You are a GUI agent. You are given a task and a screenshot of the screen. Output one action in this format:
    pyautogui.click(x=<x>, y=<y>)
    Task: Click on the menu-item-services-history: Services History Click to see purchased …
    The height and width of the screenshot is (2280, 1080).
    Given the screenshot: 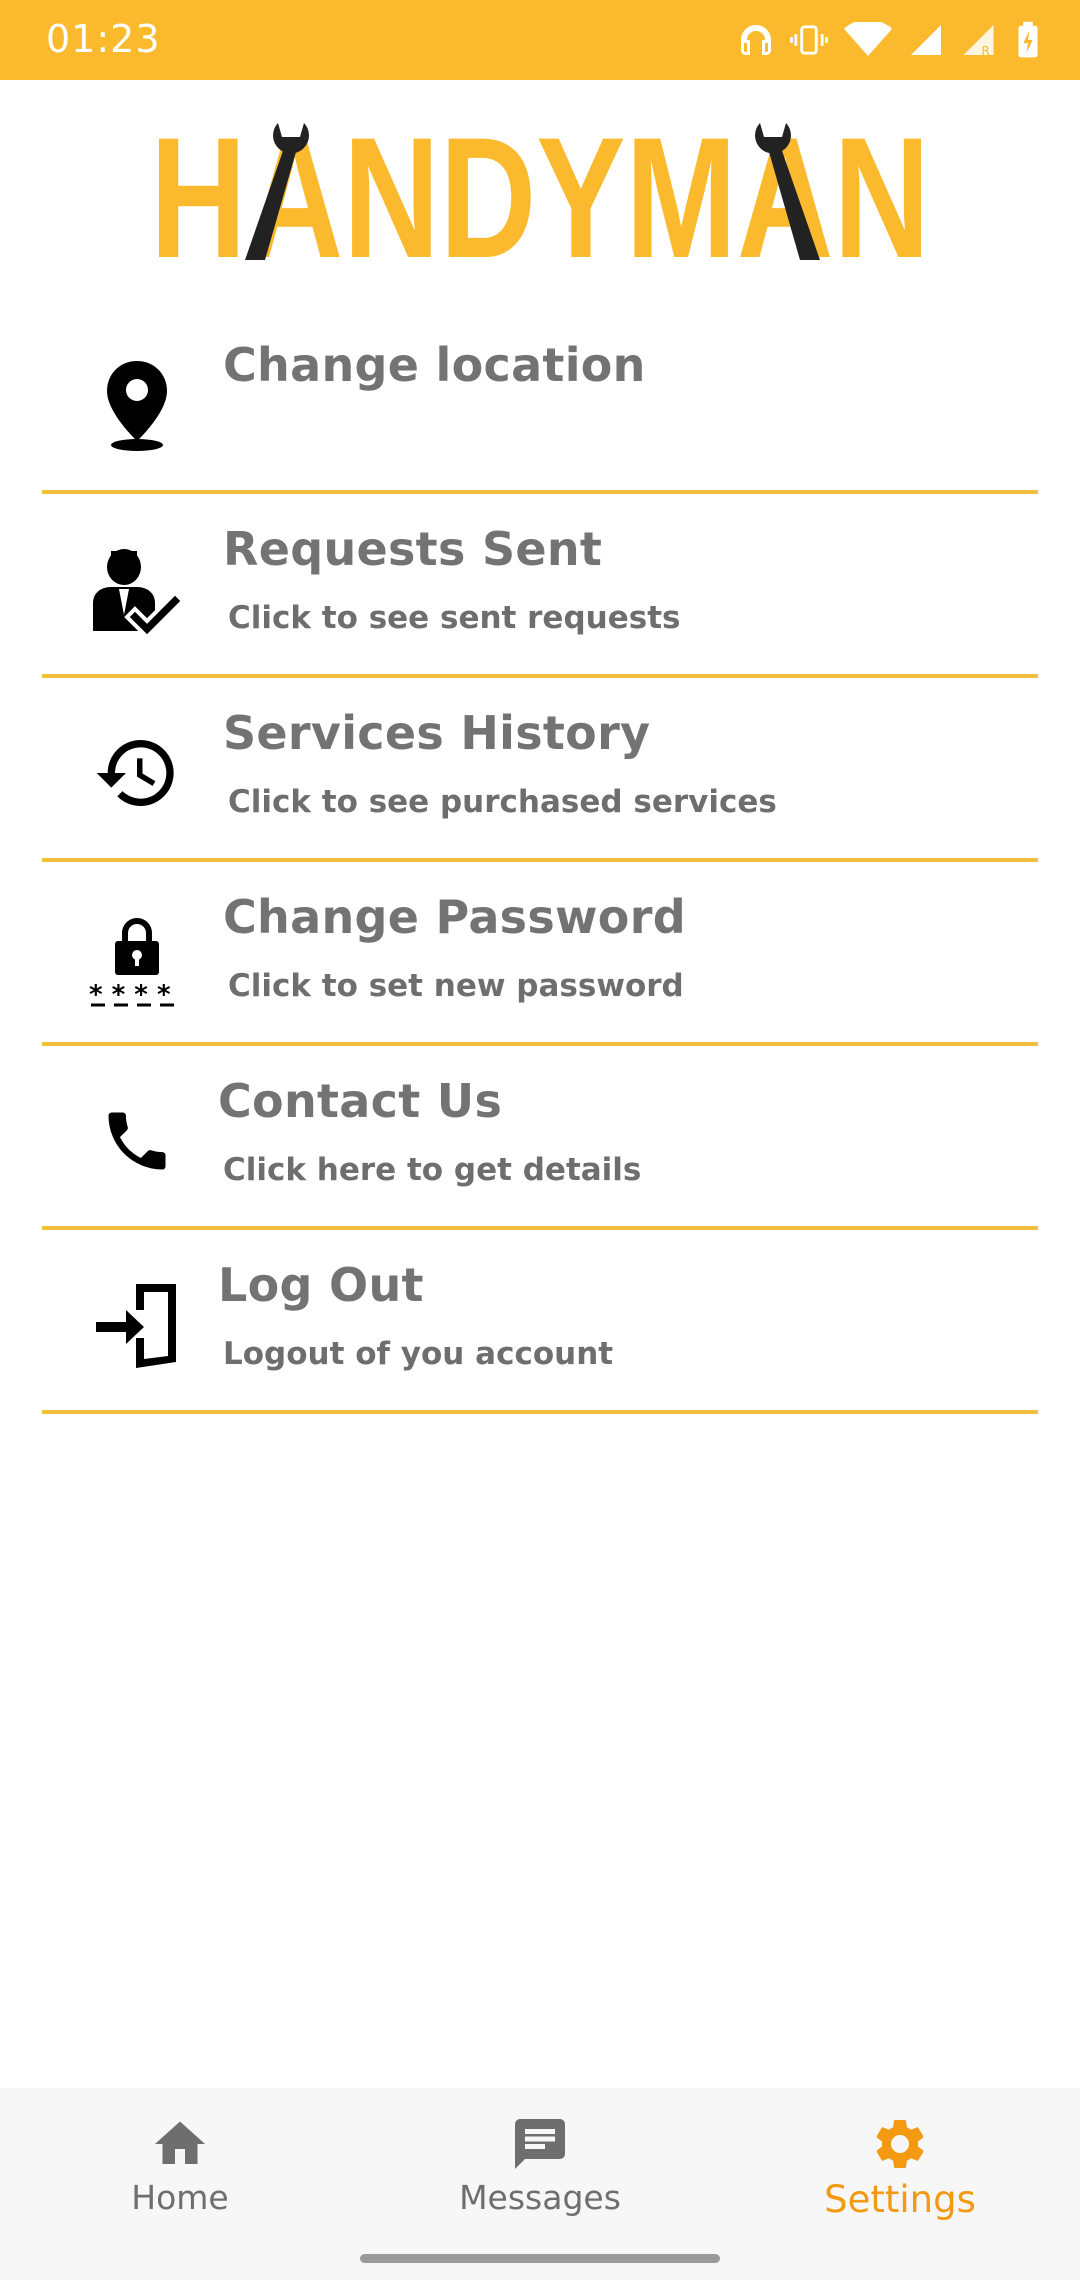 What is the action you would take?
    pyautogui.click(x=540, y=770)
    